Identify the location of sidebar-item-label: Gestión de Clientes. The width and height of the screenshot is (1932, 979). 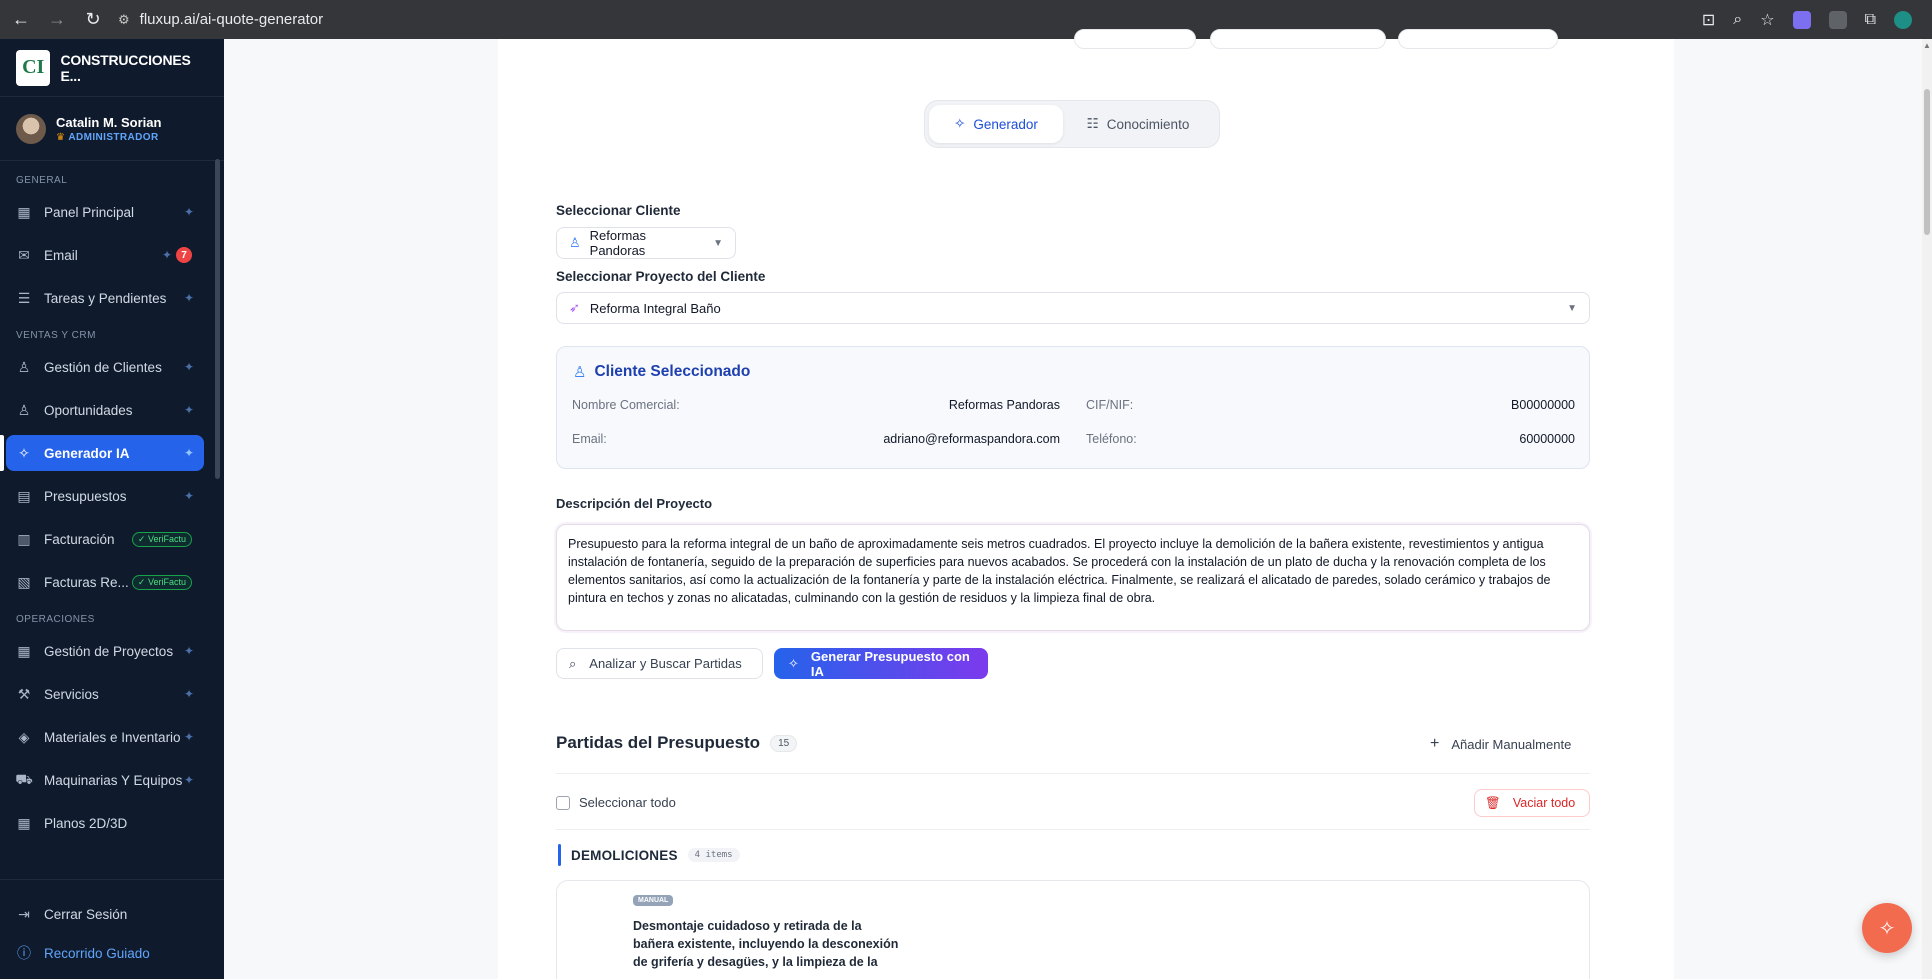
(103, 367).